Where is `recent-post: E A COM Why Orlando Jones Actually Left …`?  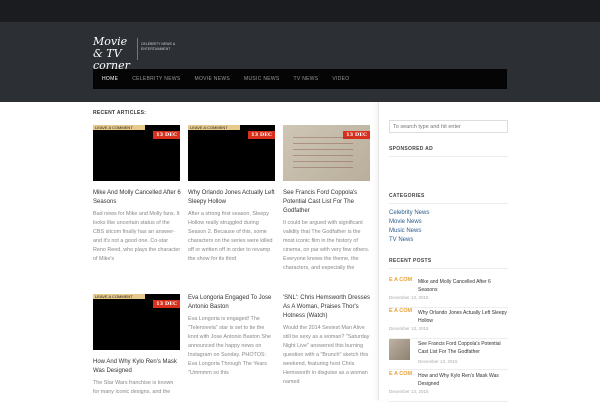 recent-post: E A COM Why Orlando Jones Actually Left … is located at coordinates (448, 323).